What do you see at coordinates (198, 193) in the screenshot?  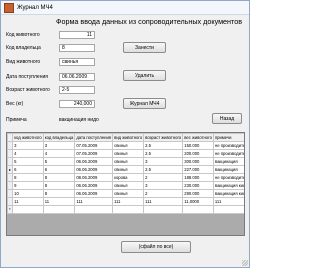 I see `table-cell: 290.000` at bounding box center [198, 193].